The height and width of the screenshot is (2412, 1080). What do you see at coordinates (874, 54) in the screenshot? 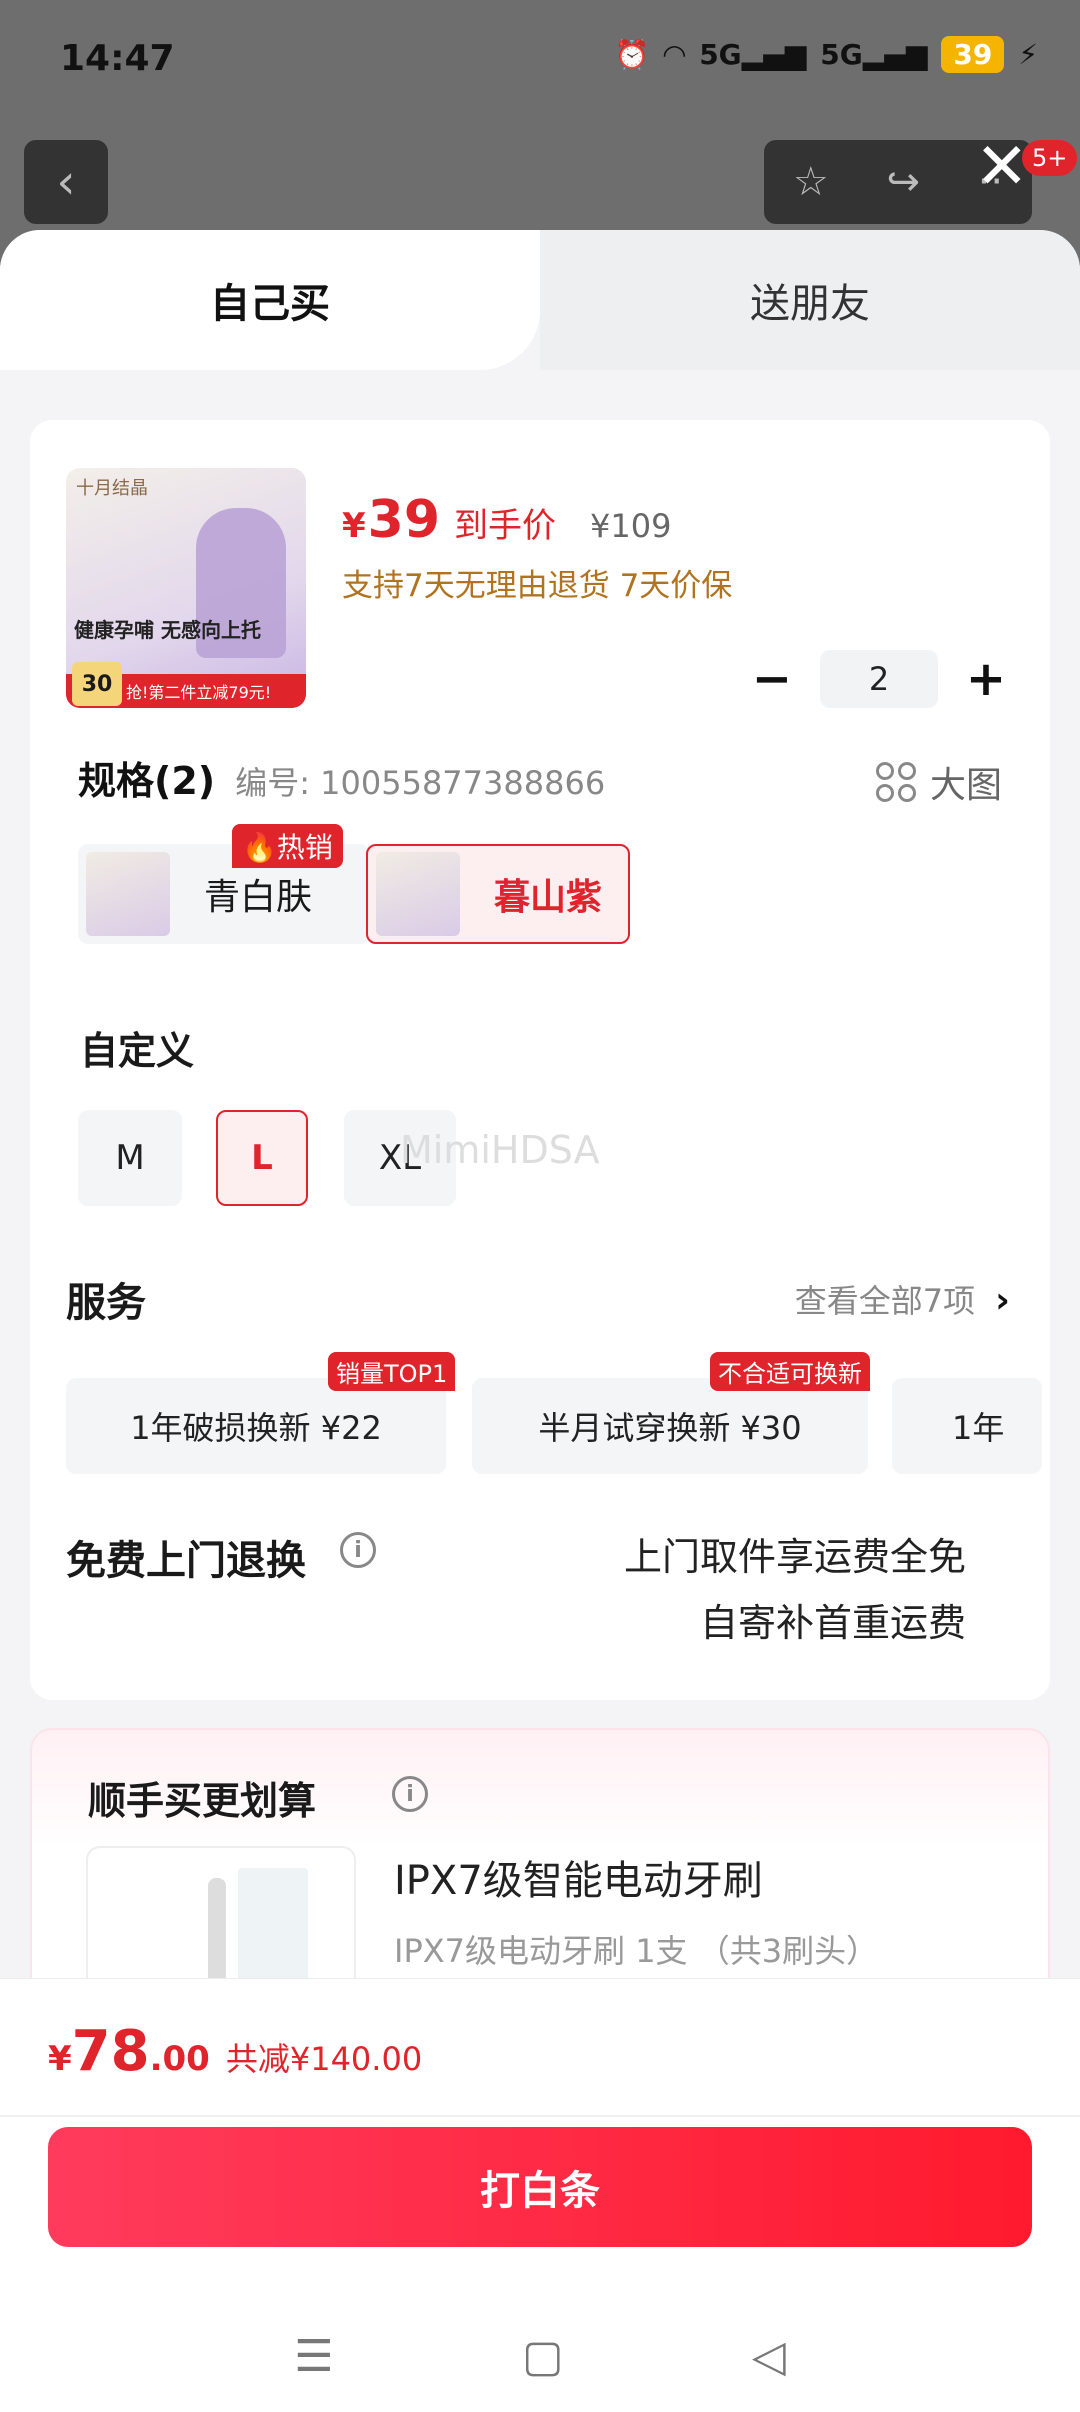
I see `signal-icon-2: 5G ▂▄▆` at bounding box center [874, 54].